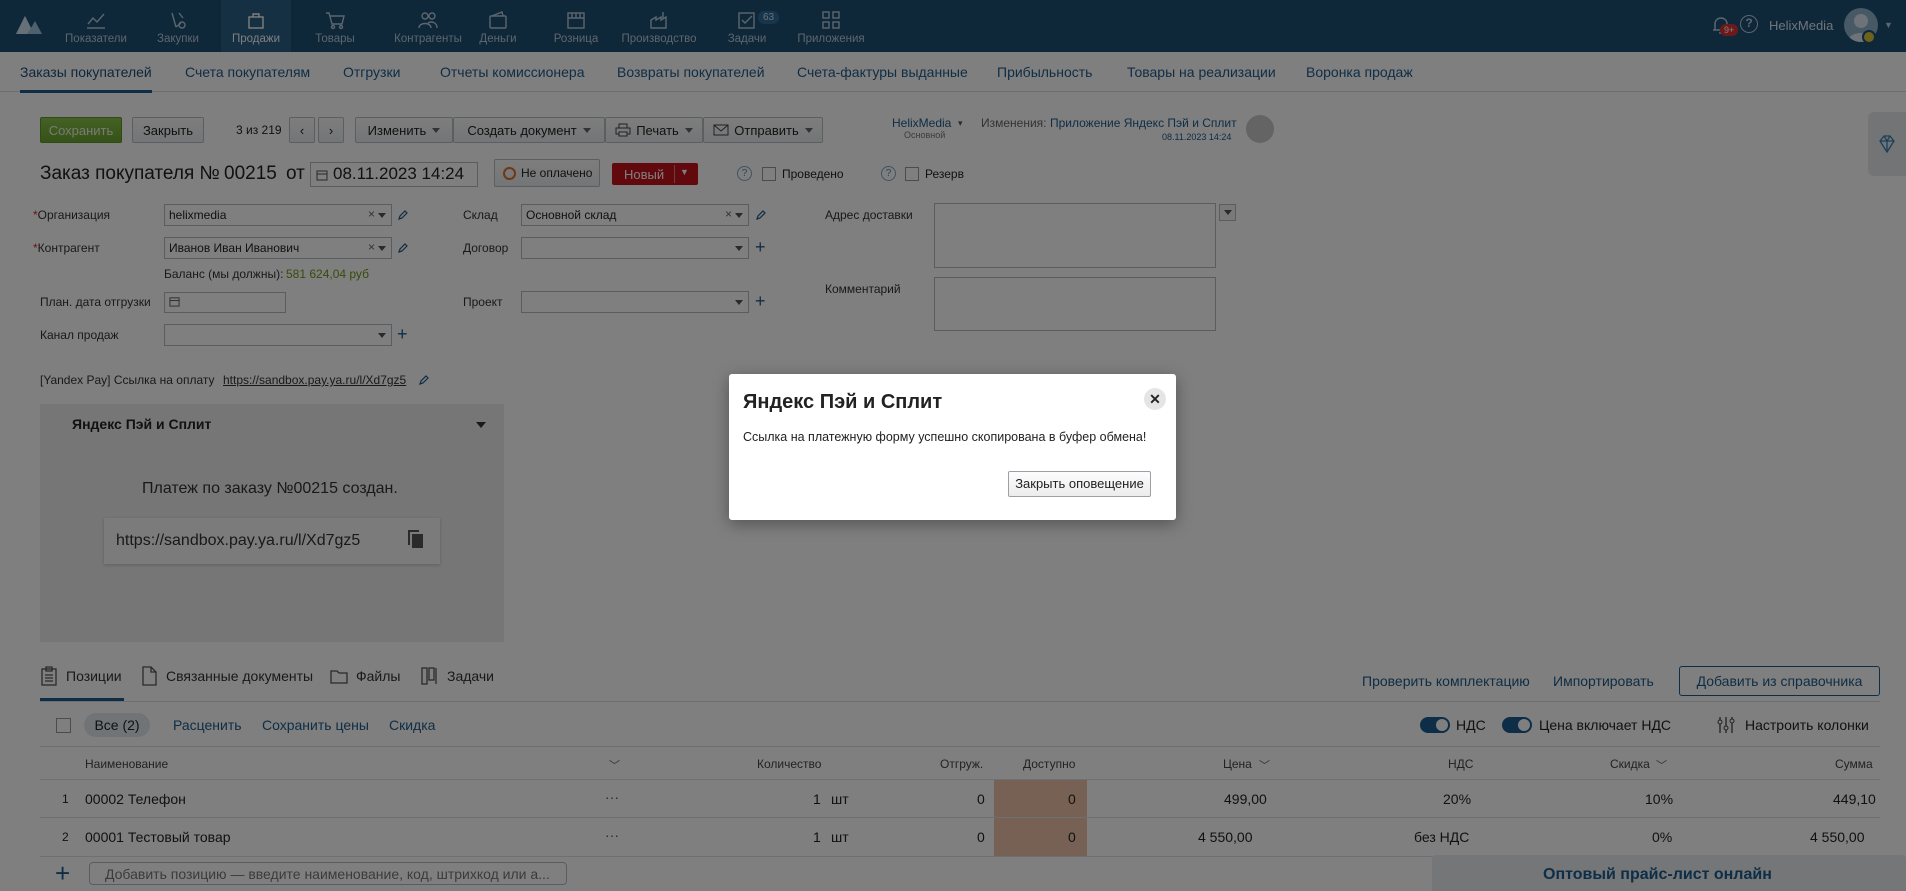 The width and height of the screenshot is (1906, 891). What do you see at coordinates (1155, 399) in the screenshot?
I see `close-icon: ✕` at bounding box center [1155, 399].